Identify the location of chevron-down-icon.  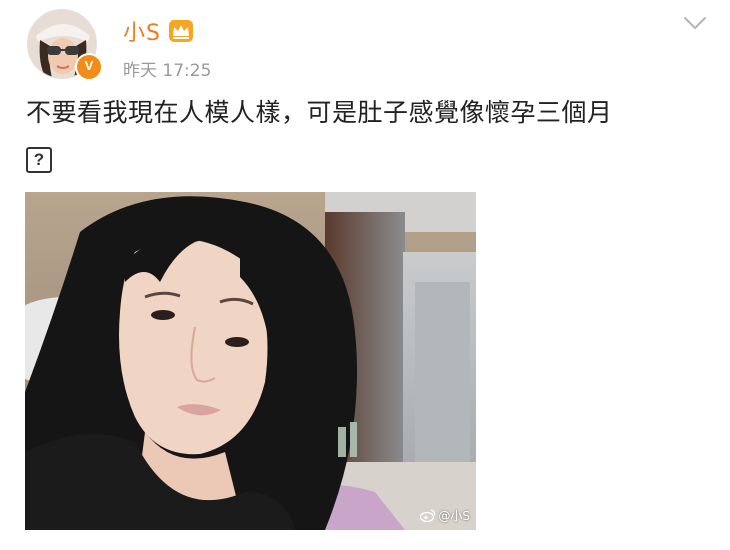
(695, 23).